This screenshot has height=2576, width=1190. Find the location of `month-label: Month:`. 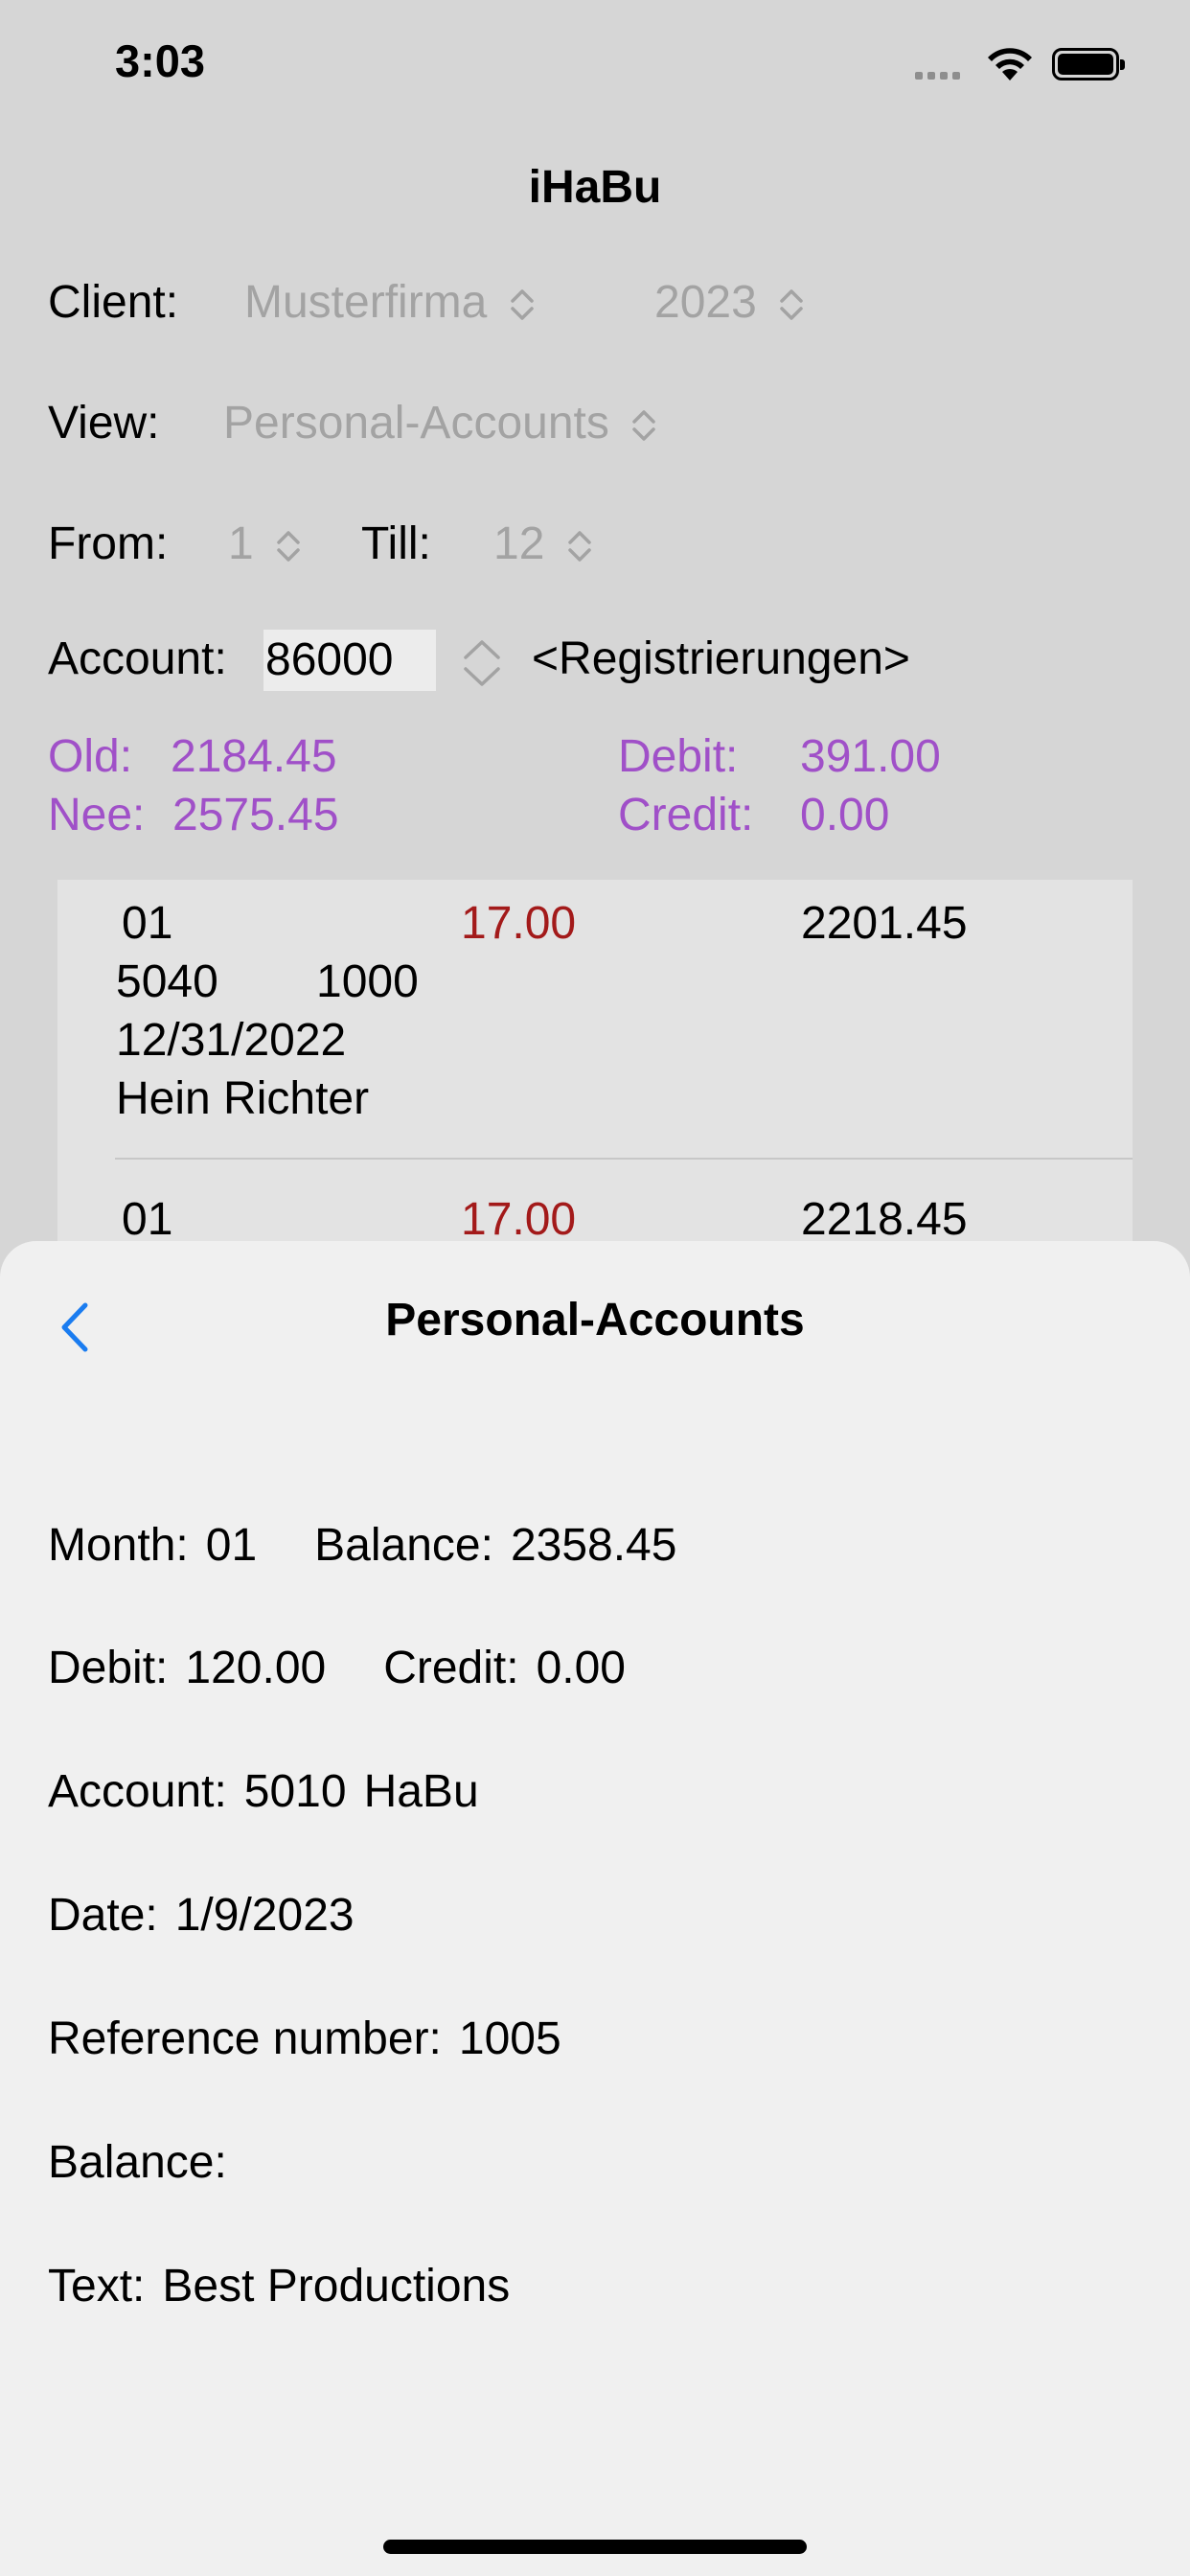

month-label: Month: is located at coordinates (119, 1545).